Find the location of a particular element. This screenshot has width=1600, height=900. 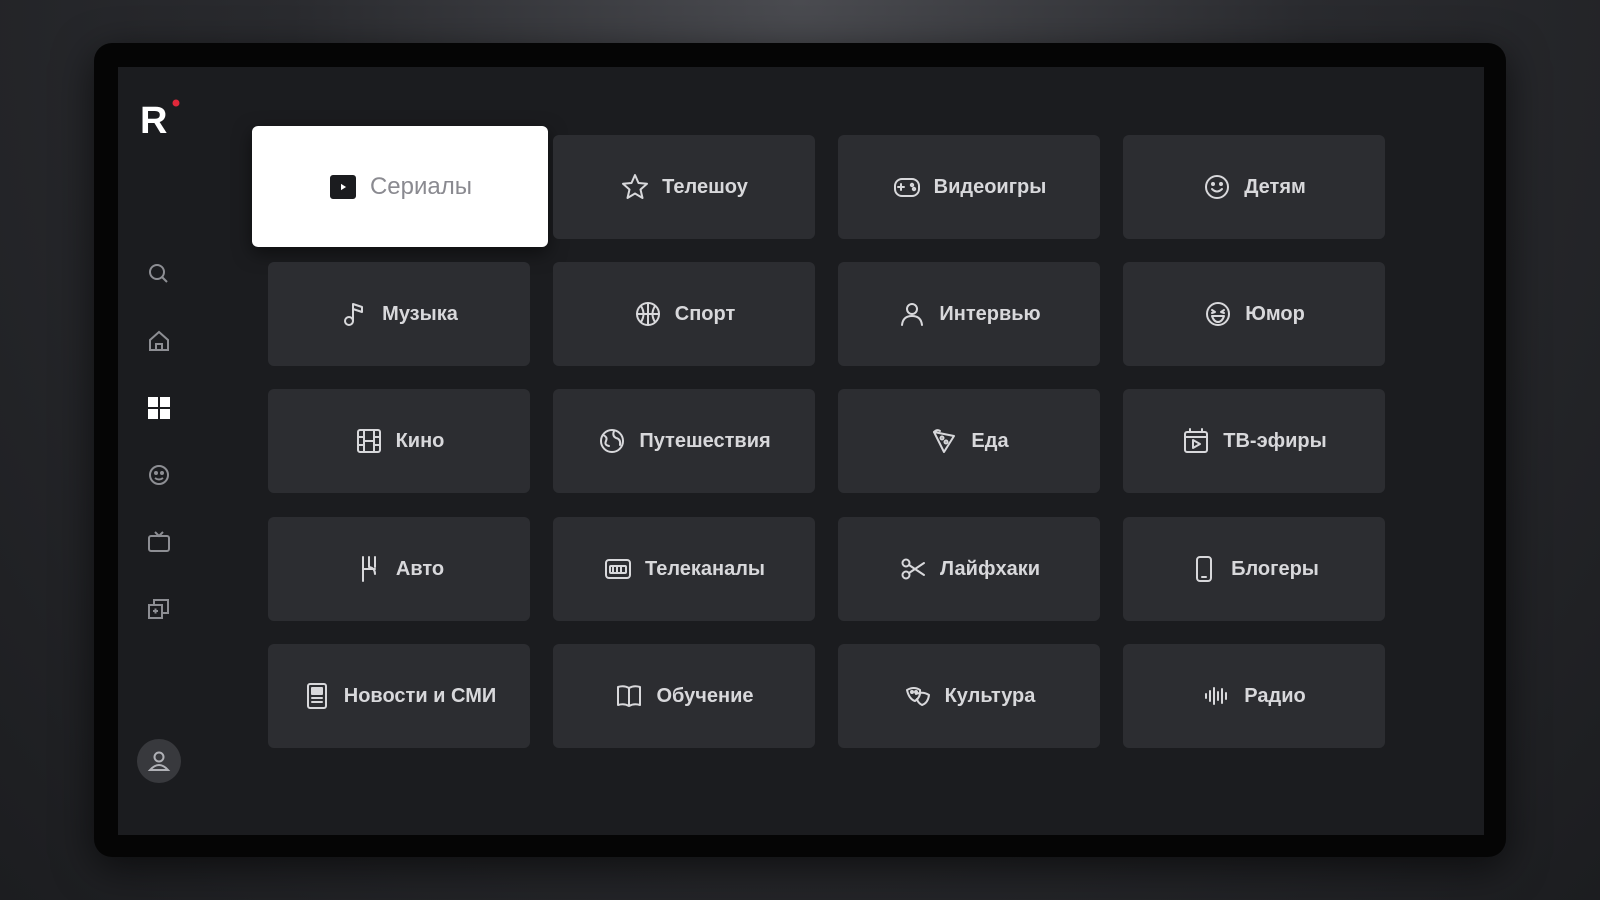

food-icon is located at coordinates (944, 441).